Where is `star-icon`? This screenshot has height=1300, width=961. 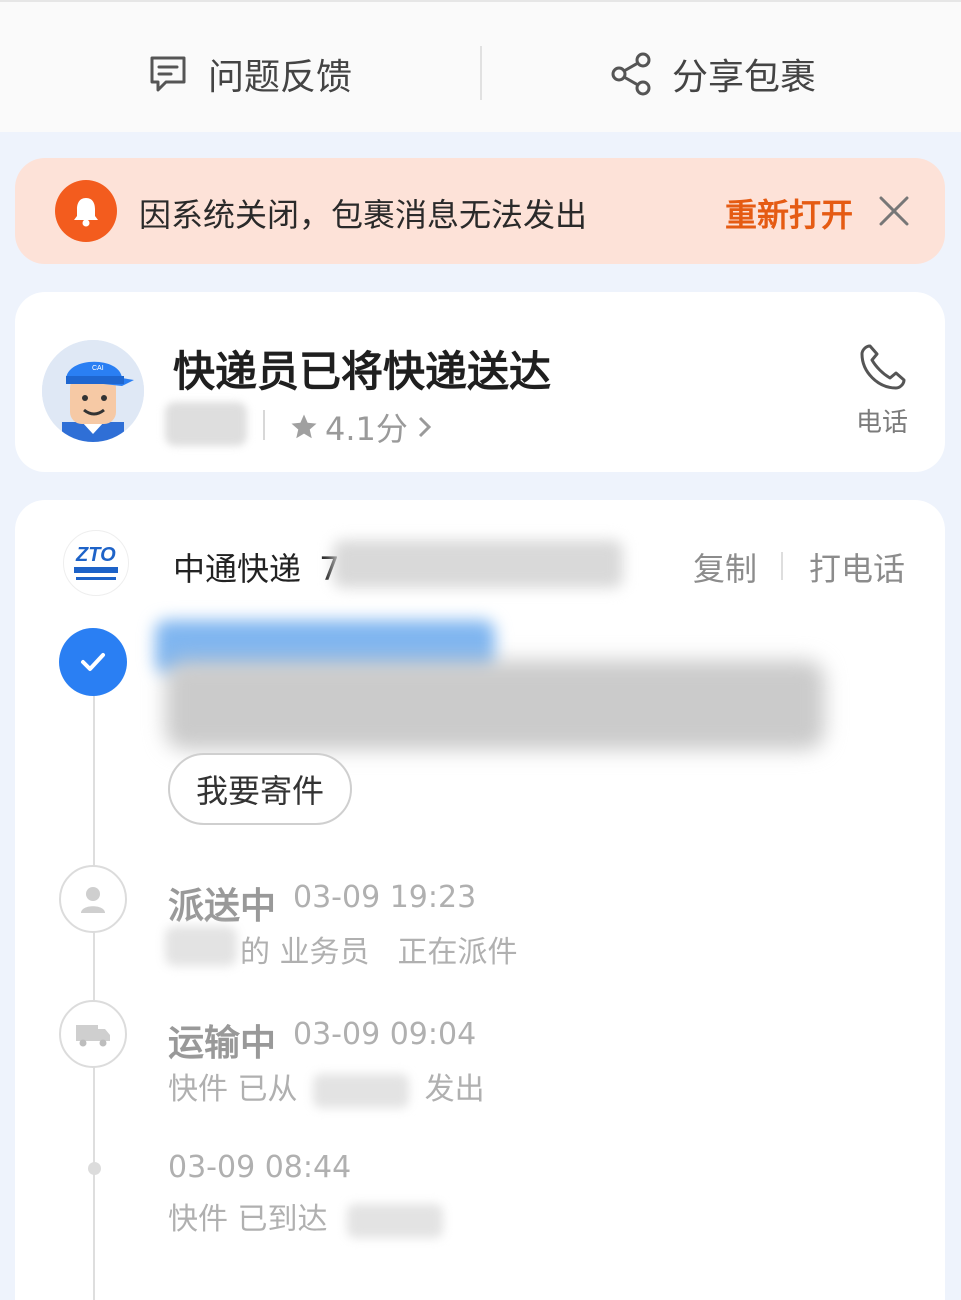
star-icon is located at coordinates (304, 426).